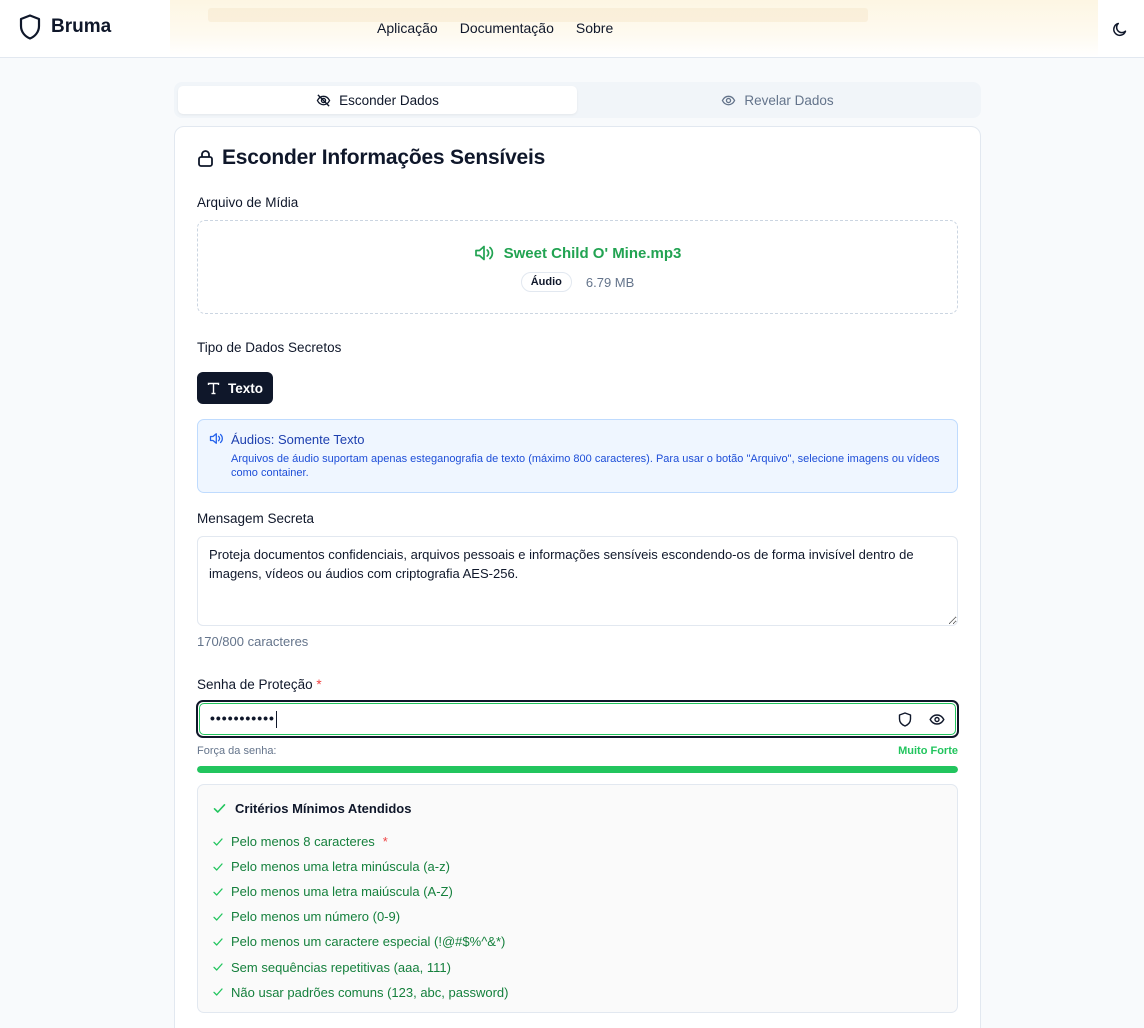 This screenshot has width=1144, height=1028. I want to click on criteria-item: Sem sequências repetitivas (aaa, 111), so click(360, 966).